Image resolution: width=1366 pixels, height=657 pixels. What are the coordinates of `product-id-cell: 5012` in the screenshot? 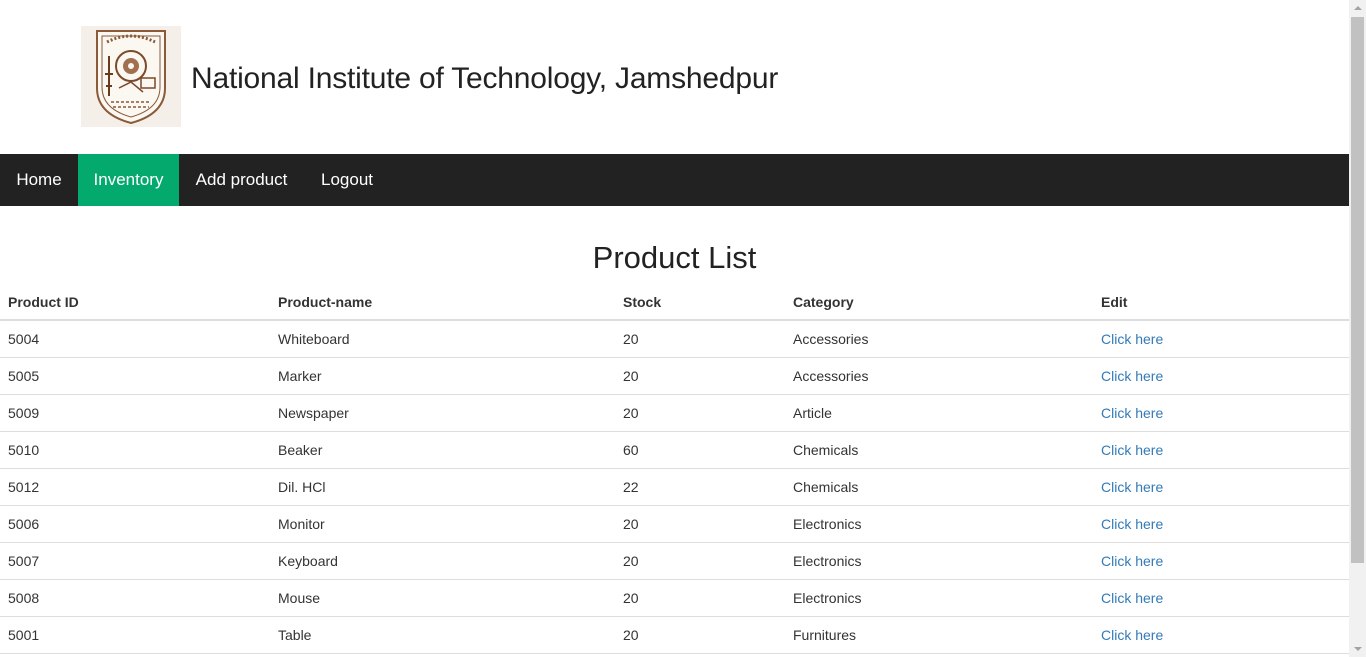 It's located at (135, 487).